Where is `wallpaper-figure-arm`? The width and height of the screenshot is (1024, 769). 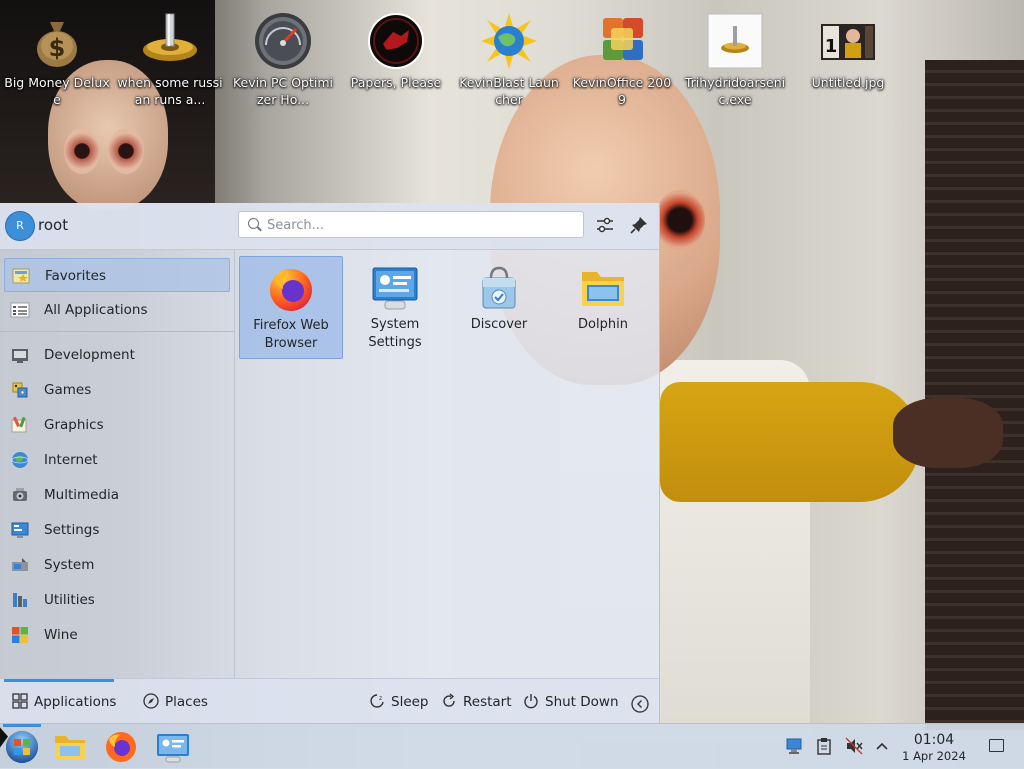 wallpaper-figure-arm is located at coordinates (790, 442).